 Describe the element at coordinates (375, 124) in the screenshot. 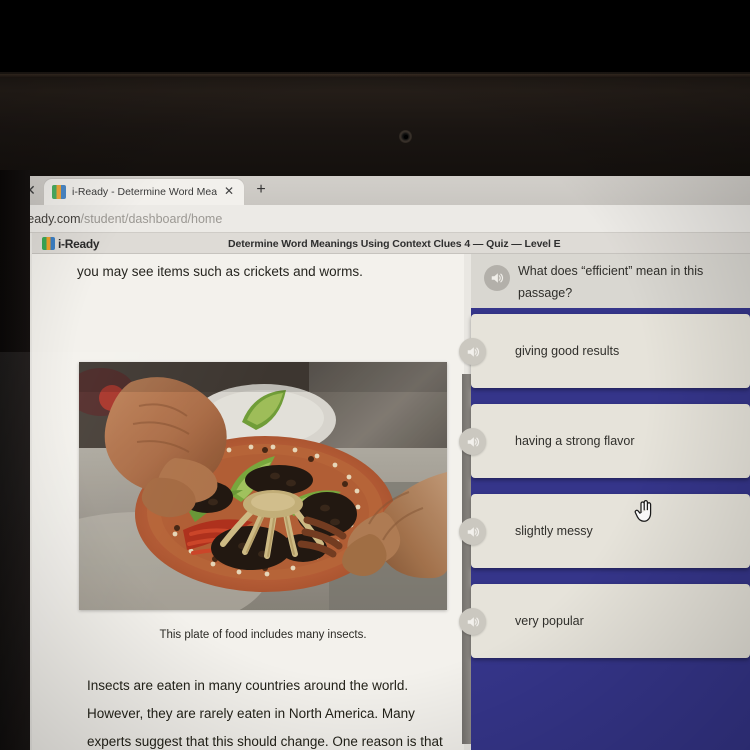

I see `laptop-bezel` at that location.